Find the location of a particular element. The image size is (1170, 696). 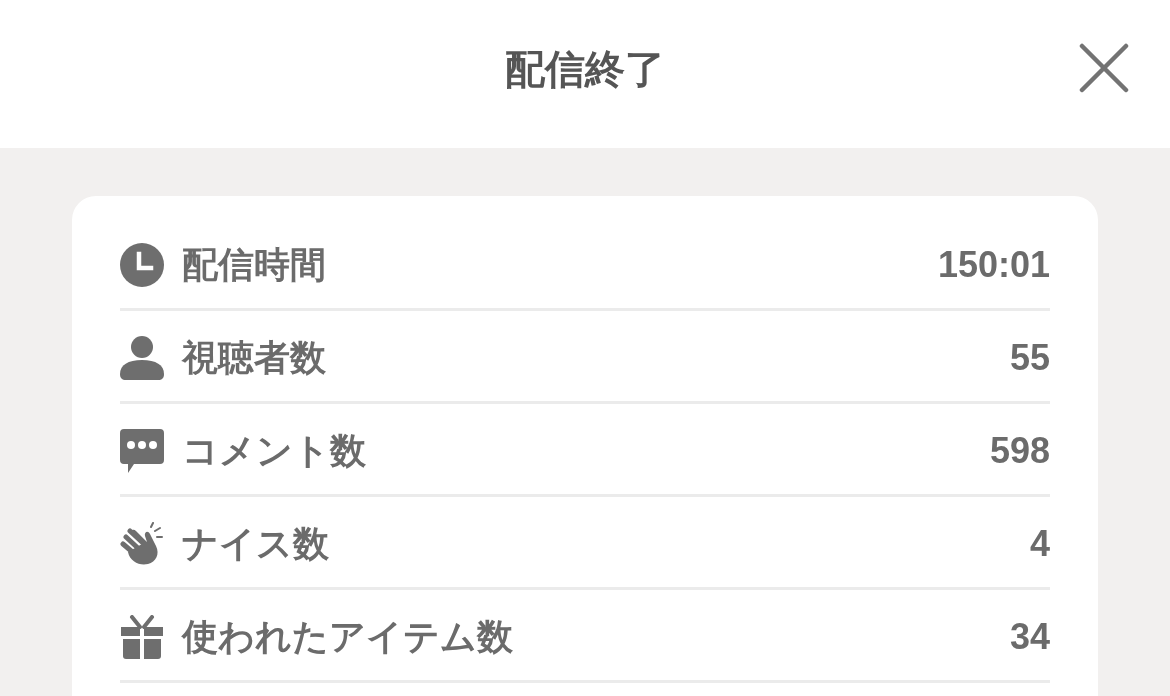

stat-value: 4 is located at coordinates (1039, 543).